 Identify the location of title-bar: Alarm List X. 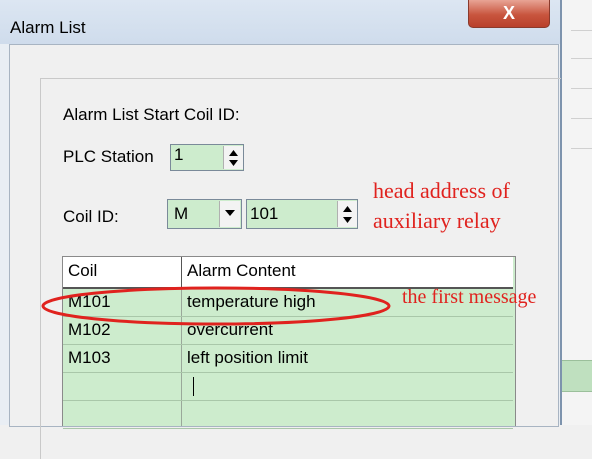
(280, 22).